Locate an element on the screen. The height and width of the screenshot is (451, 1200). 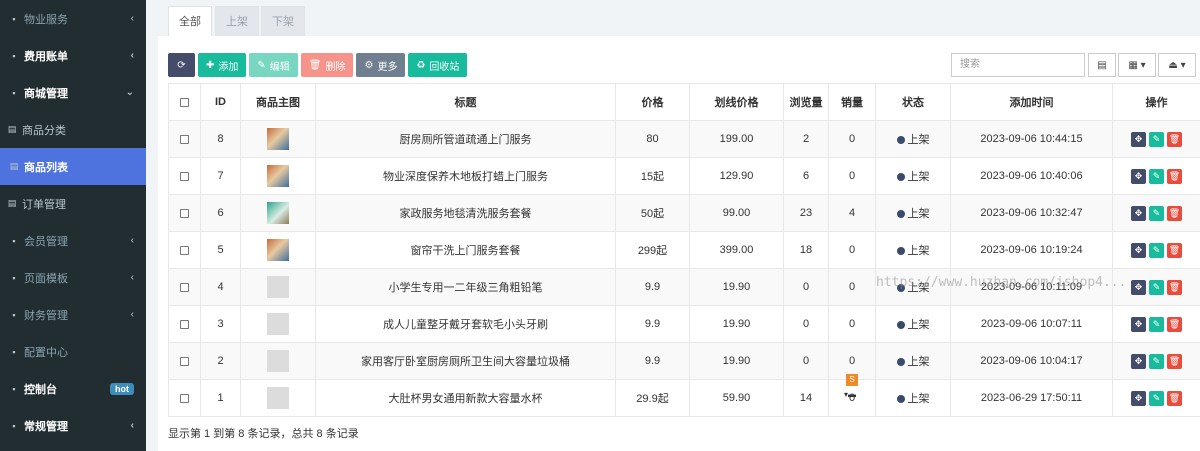
cell-price: 50起 is located at coordinates (652, 213).